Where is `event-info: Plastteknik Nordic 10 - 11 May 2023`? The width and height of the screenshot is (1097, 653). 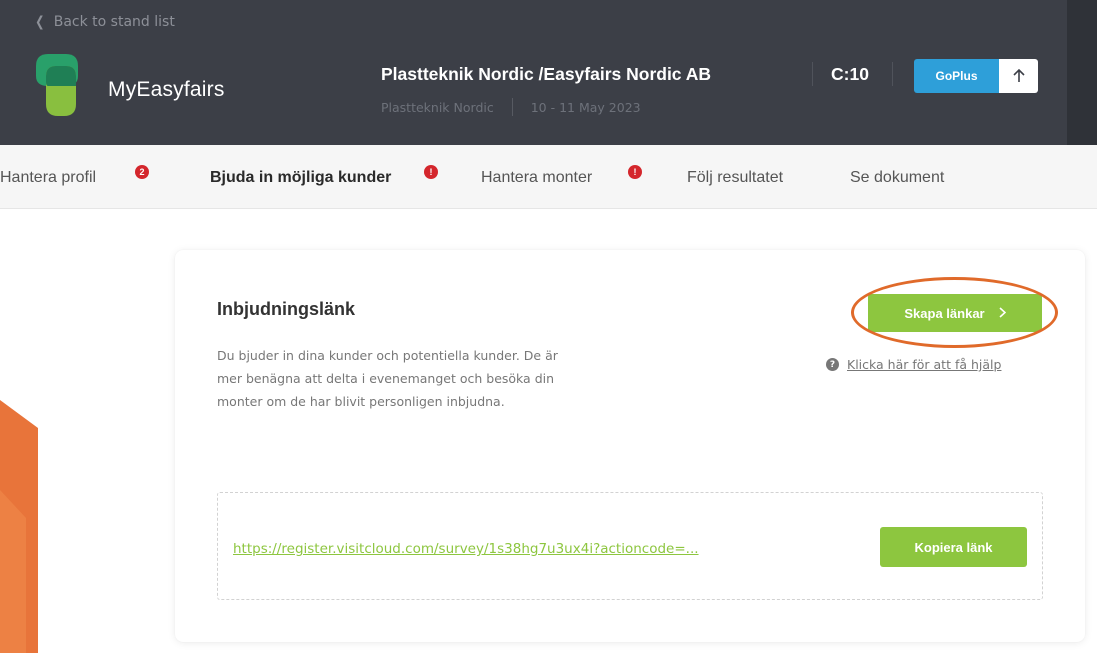
event-info: Plastteknik Nordic 10 - 11 May 2023 is located at coordinates (511, 107).